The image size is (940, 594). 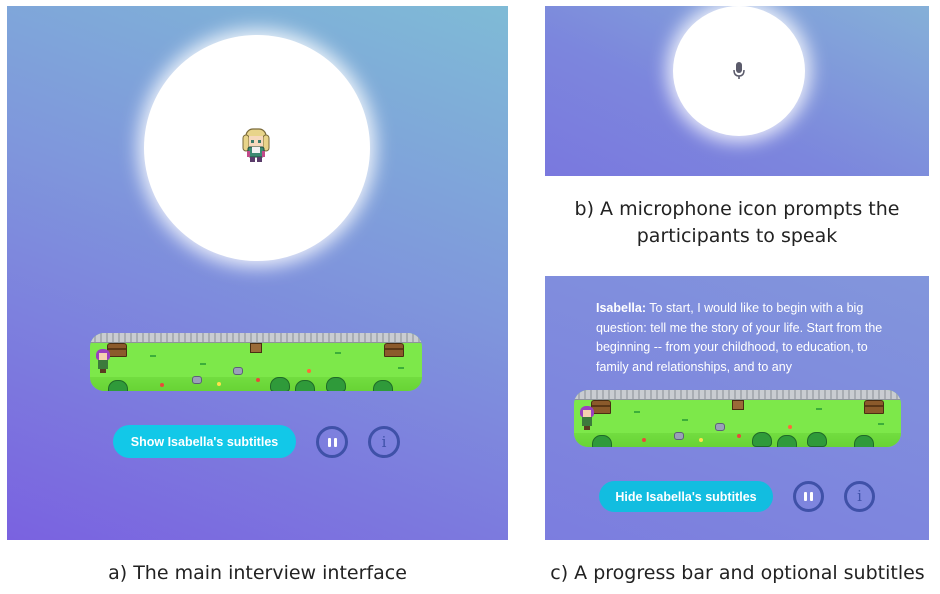 I want to click on caption-a: a) The main interview interface, so click(x=257, y=573).